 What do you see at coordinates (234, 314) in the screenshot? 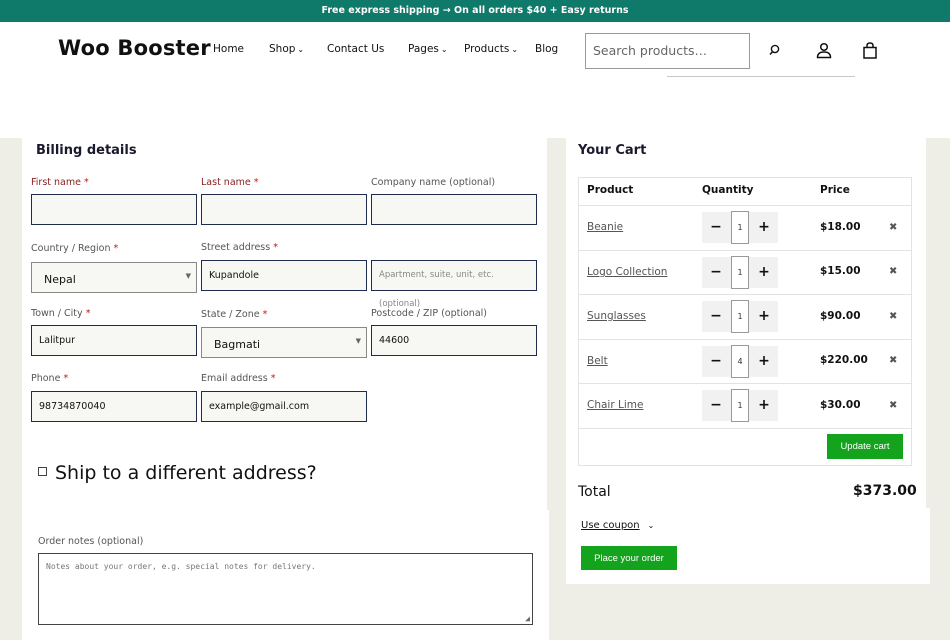
I see `state-label: State / Zone *` at bounding box center [234, 314].